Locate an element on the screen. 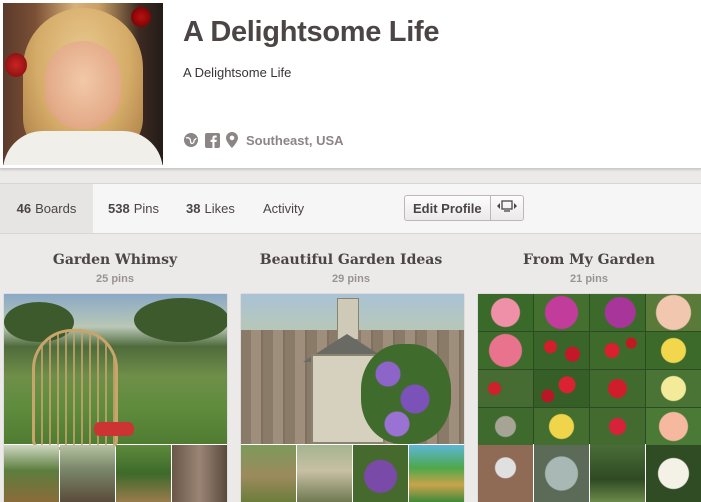 The width and height of the screenshot is (701, 502). boards-count: 46 is located at coordinates (24, 208).